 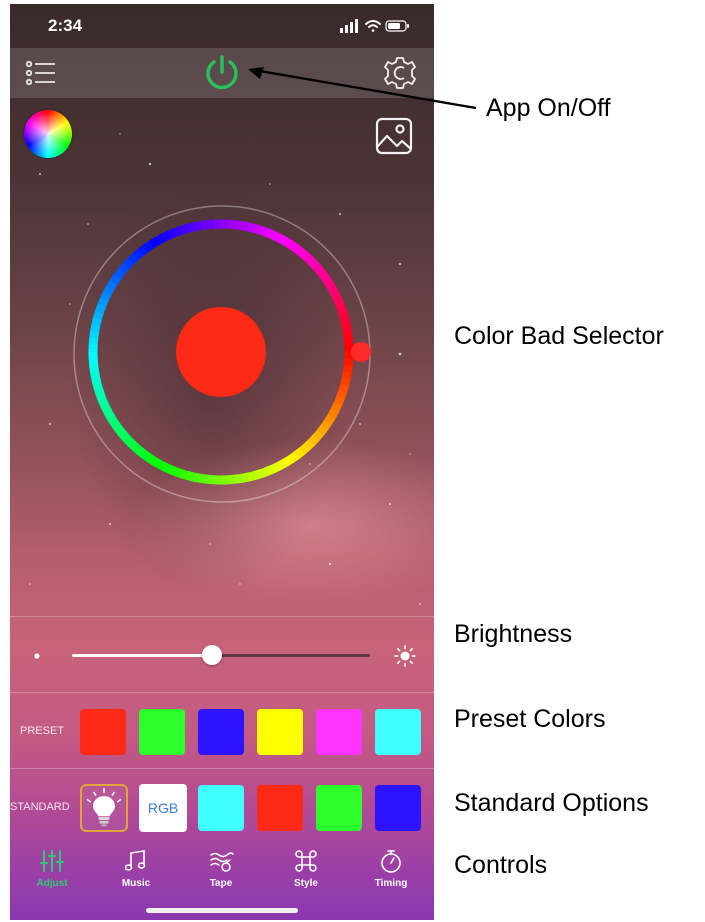 I want to click on tab-bar: Adjust Music Tape Style Timing, so click(x=222, y=872).